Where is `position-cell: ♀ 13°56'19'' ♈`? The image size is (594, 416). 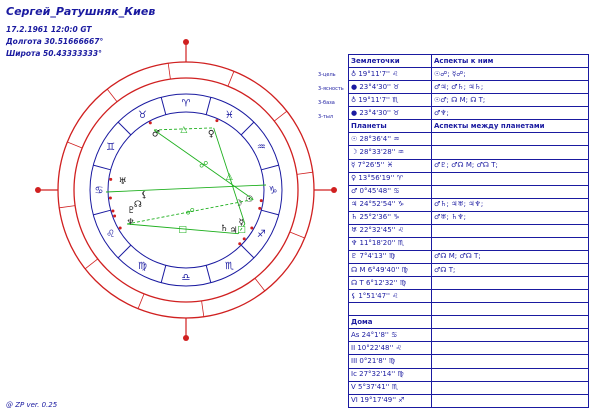
position-cell: ♀ 13°56'19'' ♈ is located at coordinates (390, 178).